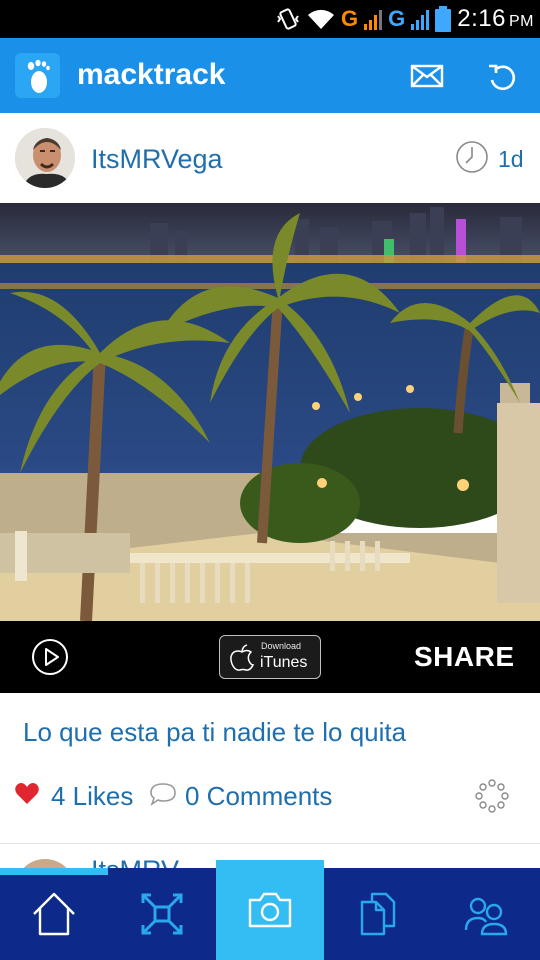 The width and height of the screenshot is (540, 960). I want to click on wifi-icon, so click(321, 19).